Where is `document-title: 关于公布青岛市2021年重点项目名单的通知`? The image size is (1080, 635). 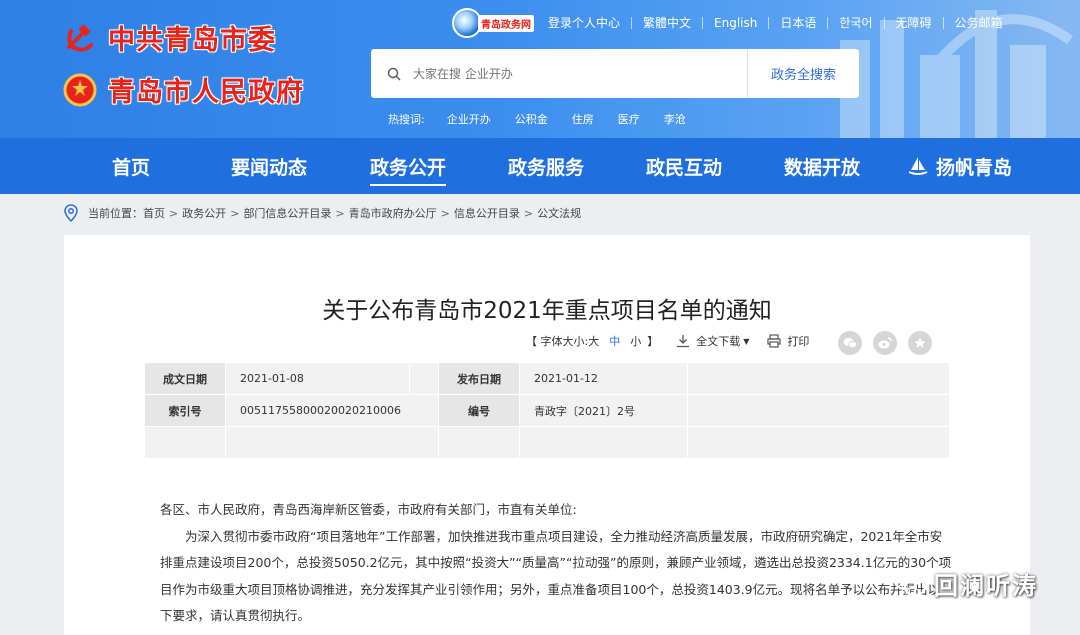 document-title: 关于公布青岛市2021年重点项目名单的通知 is located at coordinates (547, 311).